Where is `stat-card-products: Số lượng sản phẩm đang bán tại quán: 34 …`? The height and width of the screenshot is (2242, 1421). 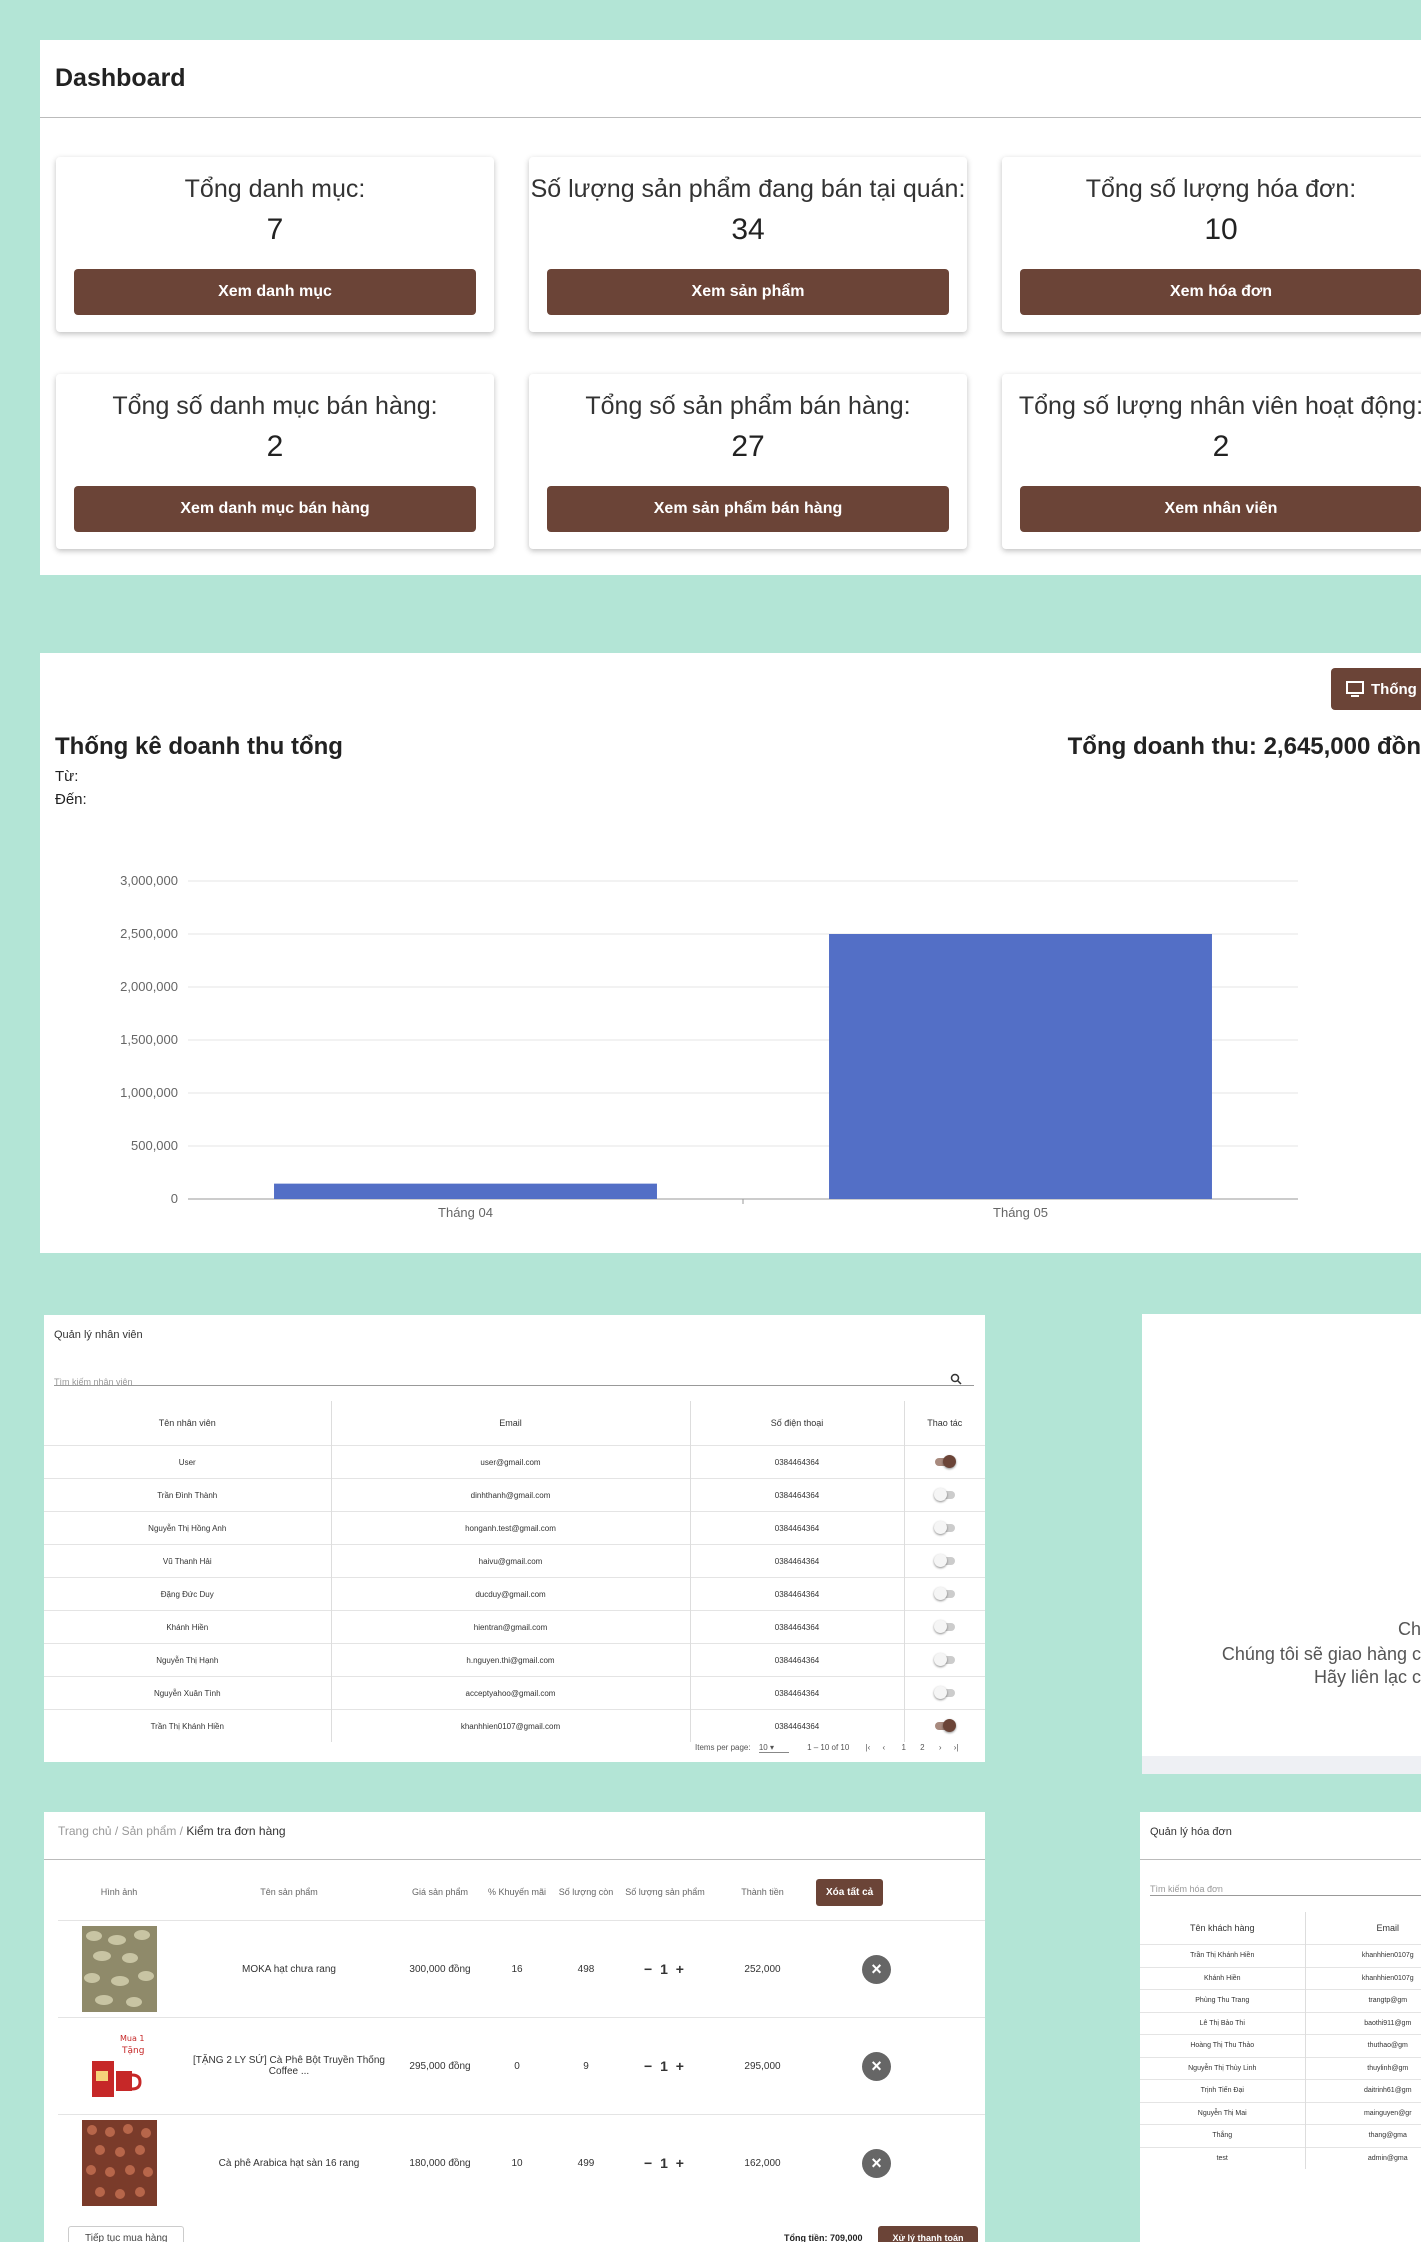
stat-card-products: Số lượng sản phẩm đang bán tại quán: 34 … is located at coordinates (748, 244).